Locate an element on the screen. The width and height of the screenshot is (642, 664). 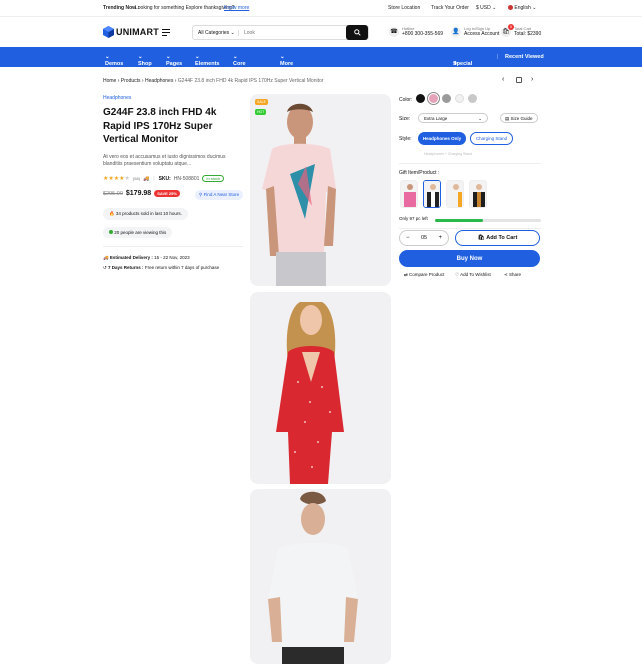
hotline: ☎ Hotline +800 300-355-569 is located at coordinates (416, 31).